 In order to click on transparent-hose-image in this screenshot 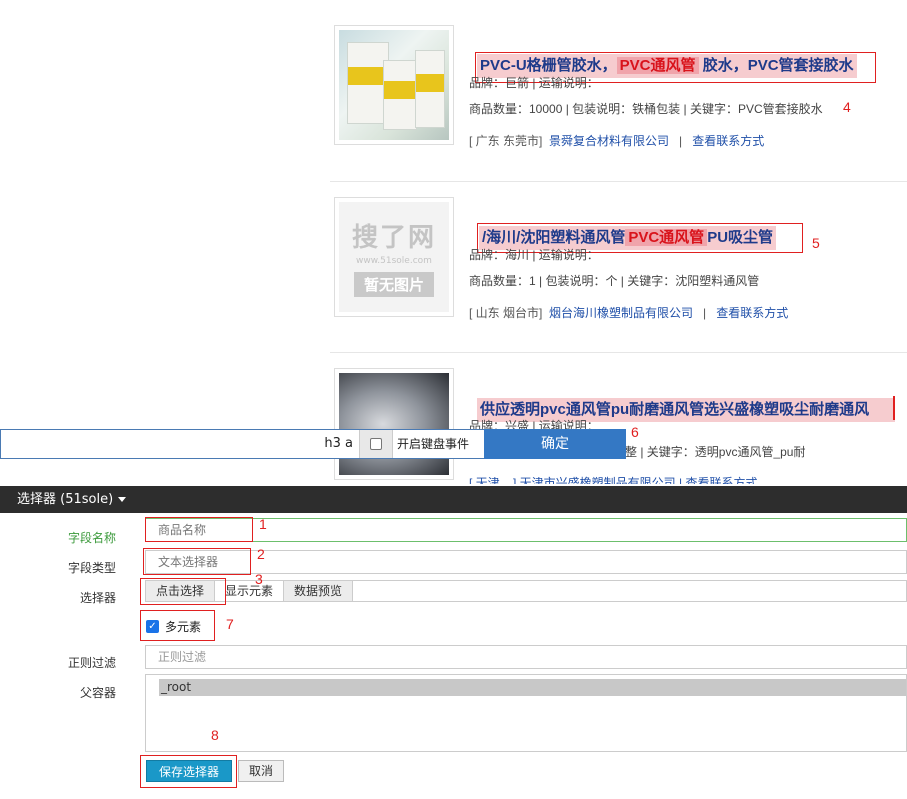, I will do `click(394, 424)`.